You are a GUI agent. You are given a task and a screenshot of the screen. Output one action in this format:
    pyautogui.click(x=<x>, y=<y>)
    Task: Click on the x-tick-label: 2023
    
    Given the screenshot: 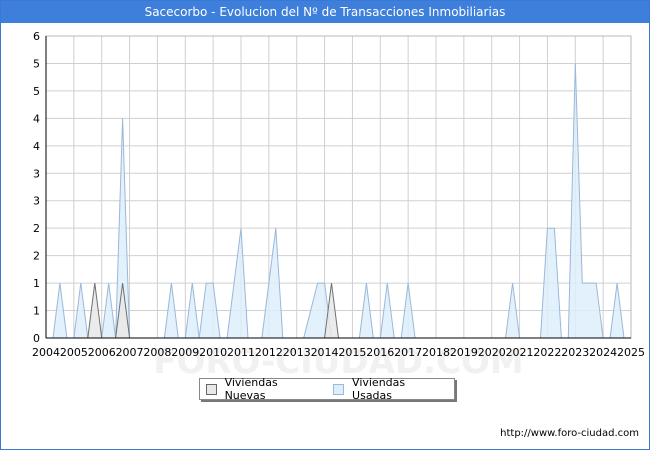 What is the action you would take?
    pyautogui.click(x=575, y=352)
    